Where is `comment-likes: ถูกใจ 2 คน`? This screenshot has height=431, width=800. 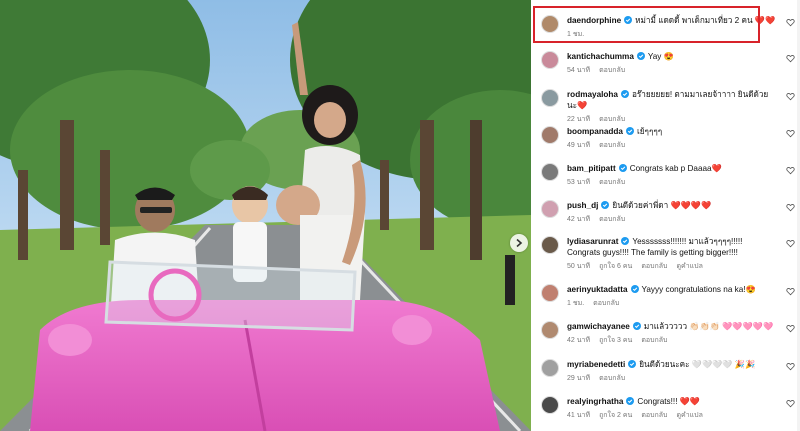 comment-likes: ถูกใจ 2 คน is located at coordinates (615, 415).